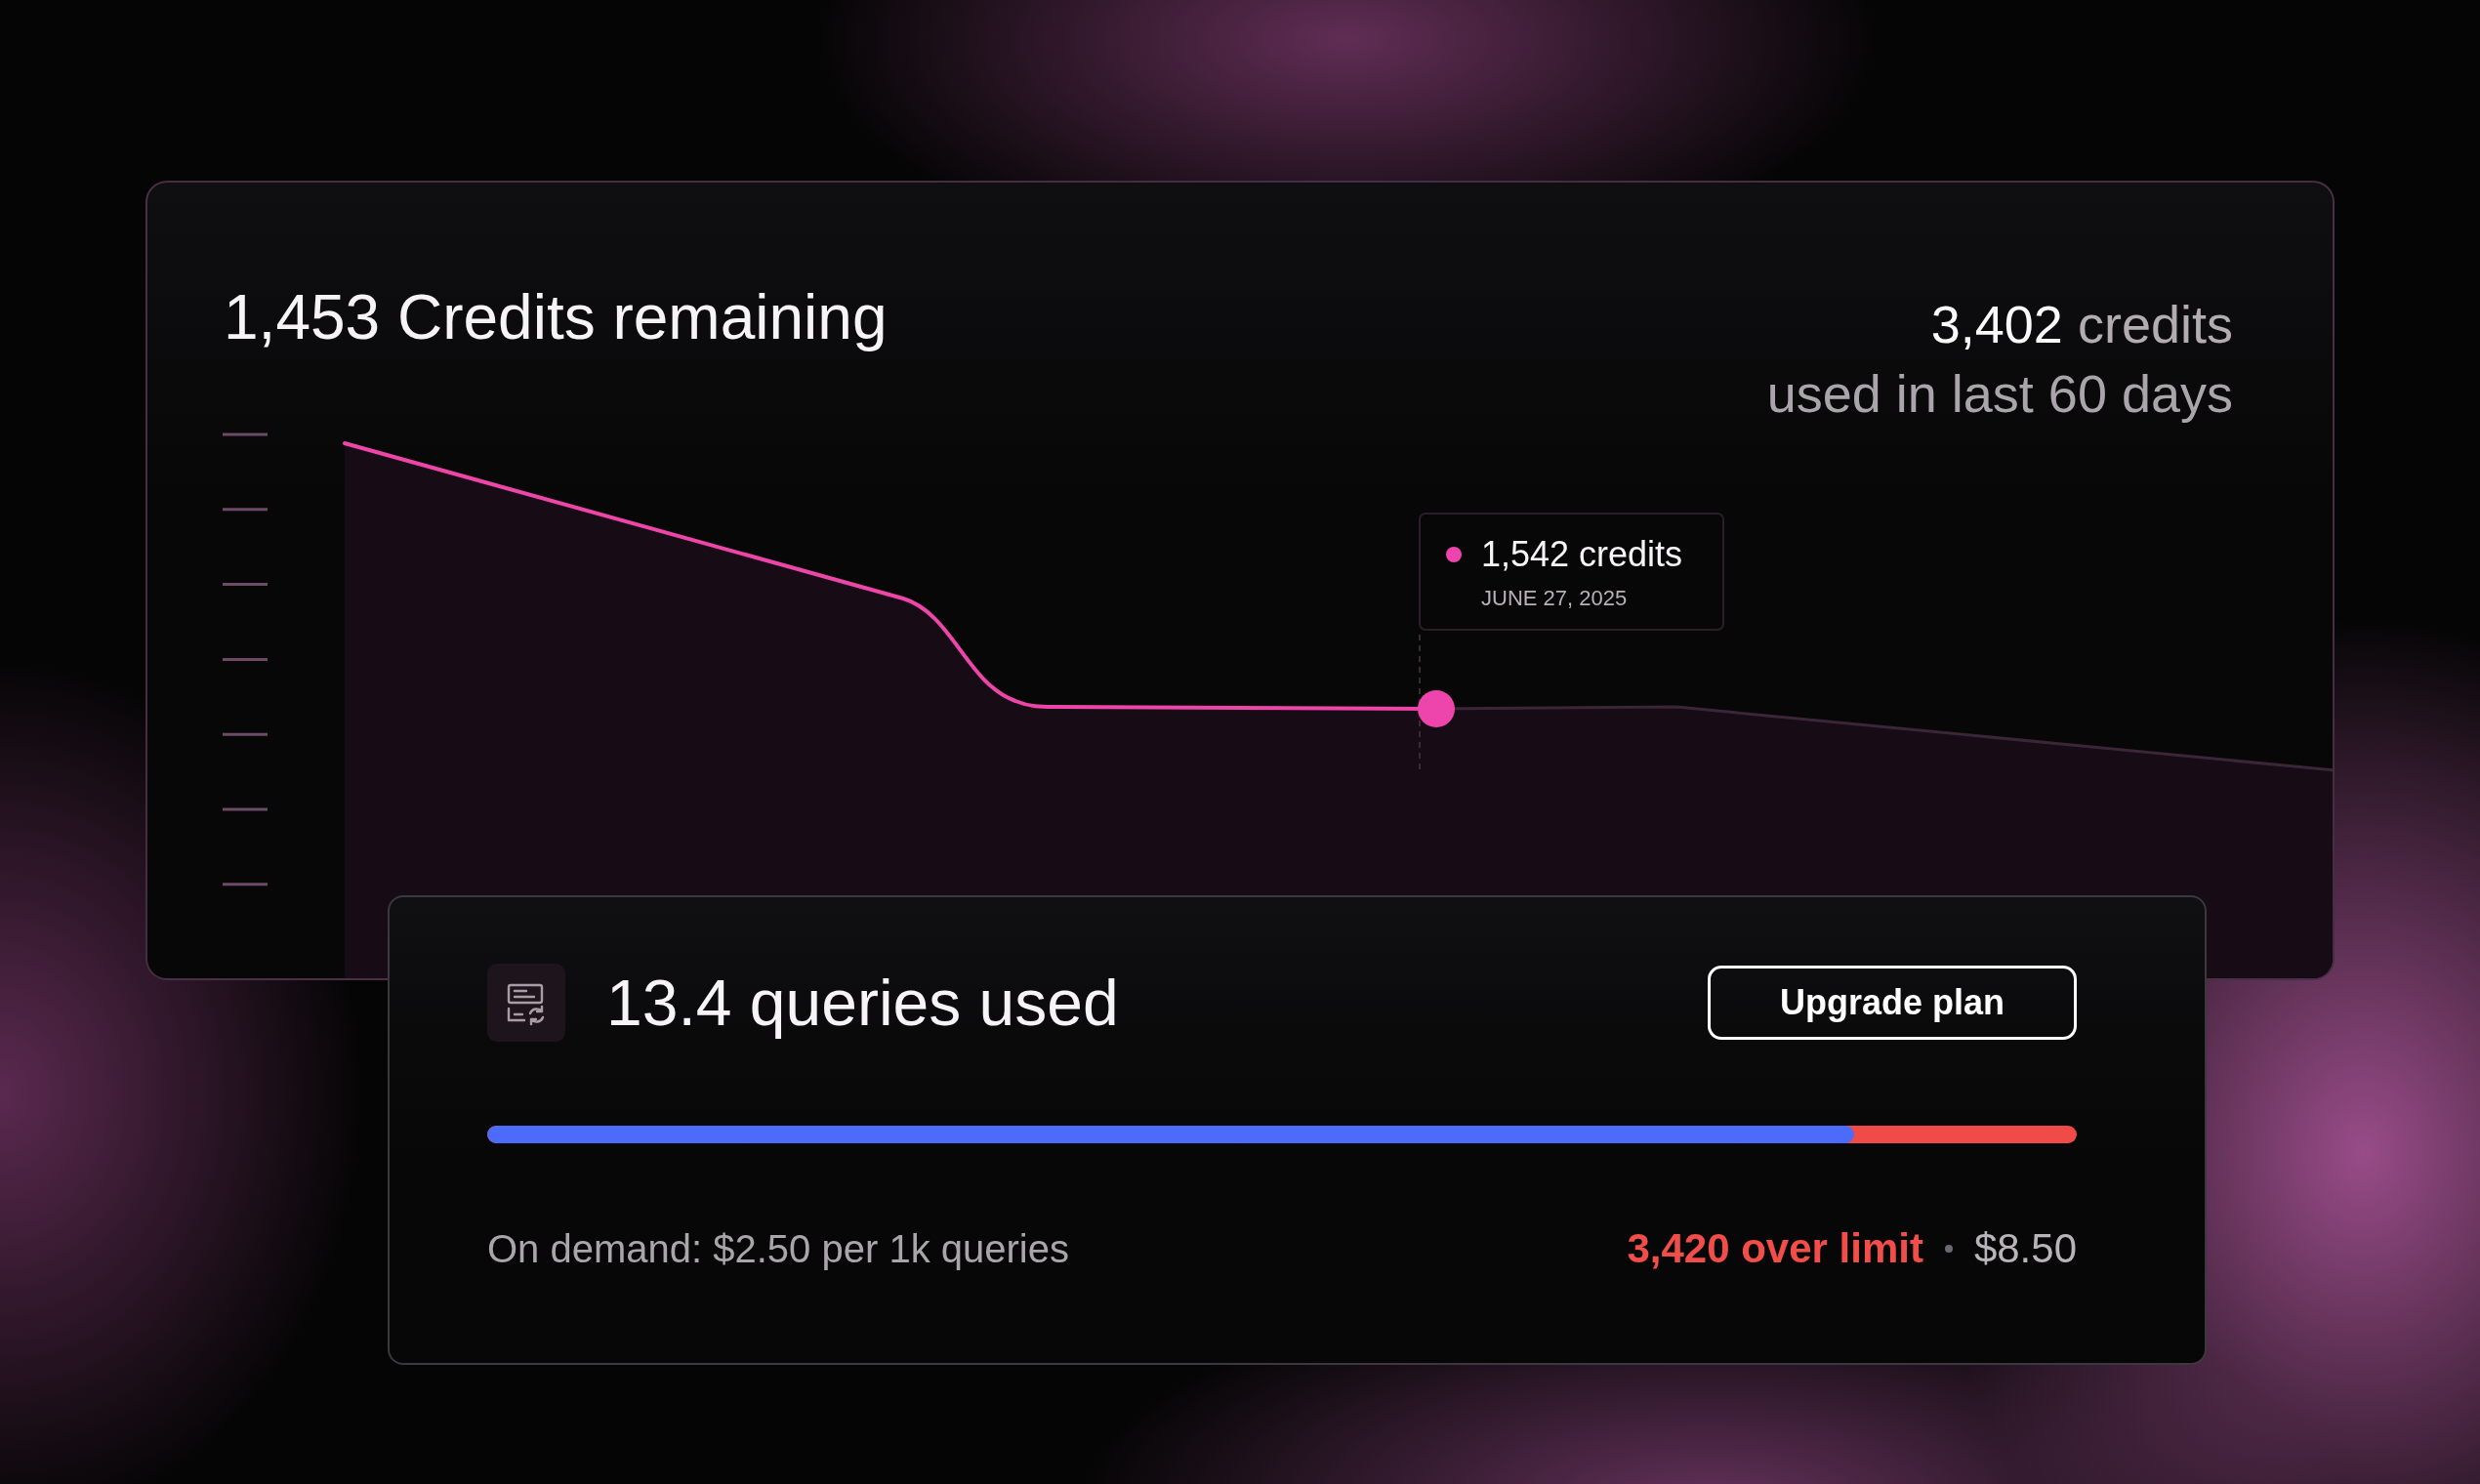 The width and height of the screenshot is (2480, 1484). I want to click on separator-dot-icon, so click(1948, 1249).